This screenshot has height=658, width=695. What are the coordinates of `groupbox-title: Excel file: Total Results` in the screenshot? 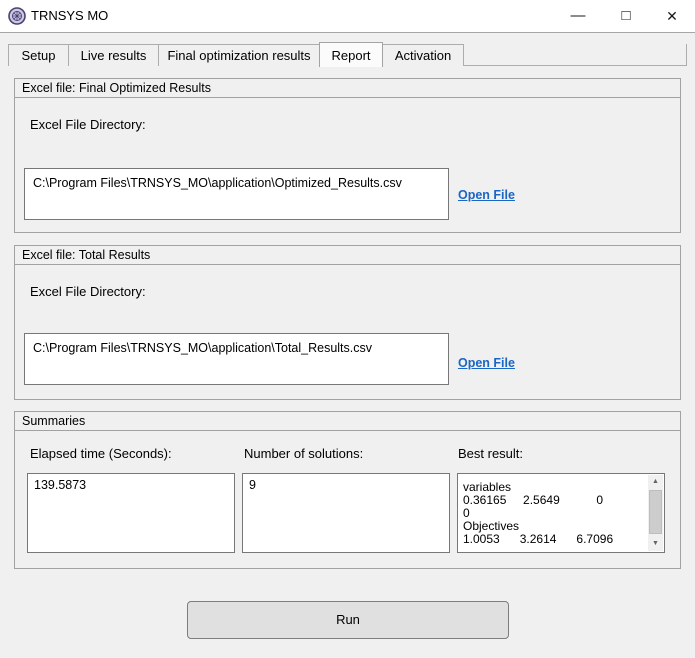 It's located at (347, 255).